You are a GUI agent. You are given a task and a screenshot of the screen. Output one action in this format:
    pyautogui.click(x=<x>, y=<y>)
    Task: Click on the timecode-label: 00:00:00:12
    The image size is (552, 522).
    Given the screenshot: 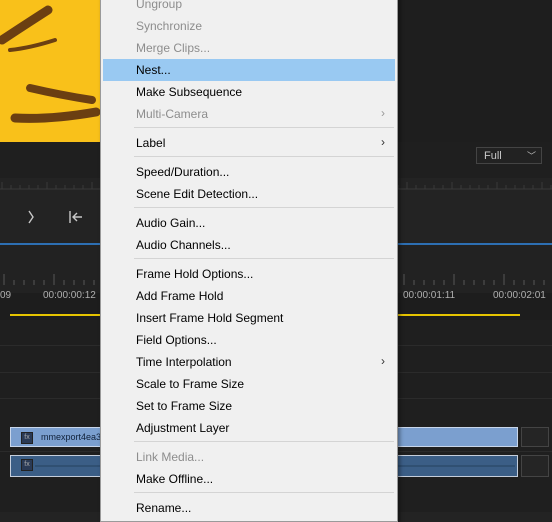 What is the action you would take?
    pyautogui.click(x=69, y=295)
    